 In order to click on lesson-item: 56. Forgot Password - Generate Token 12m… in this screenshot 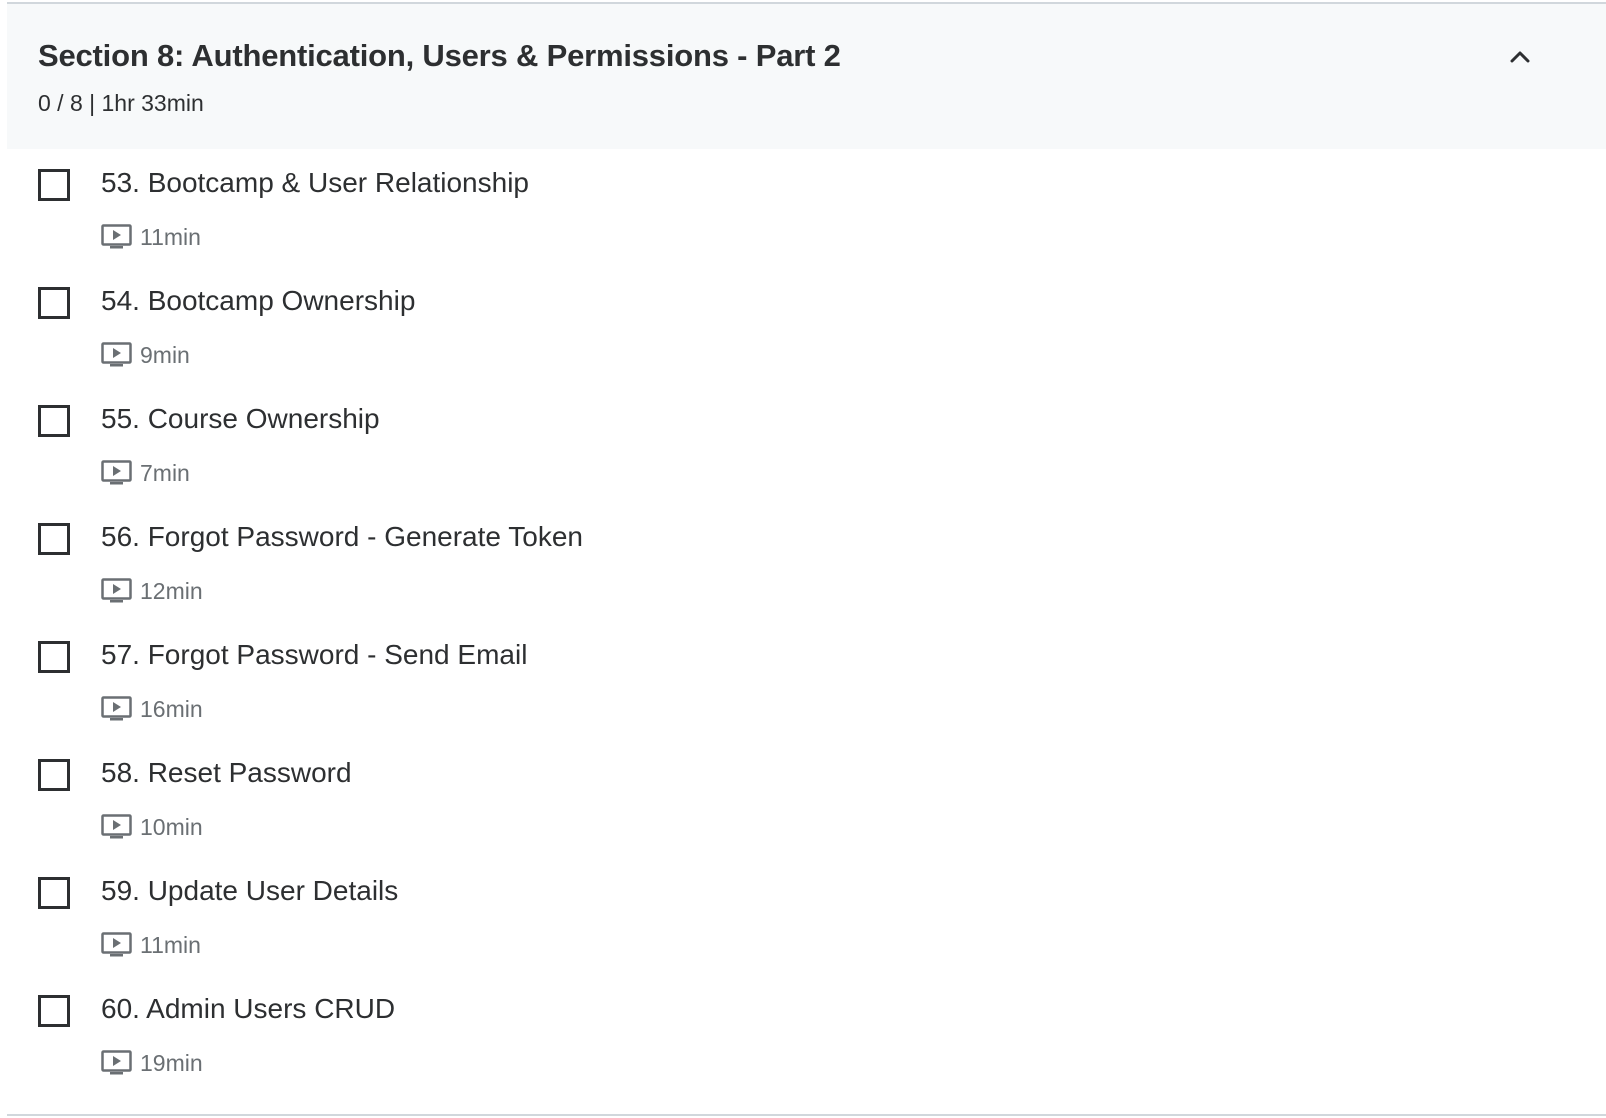, I will do `click(806, 562)`.